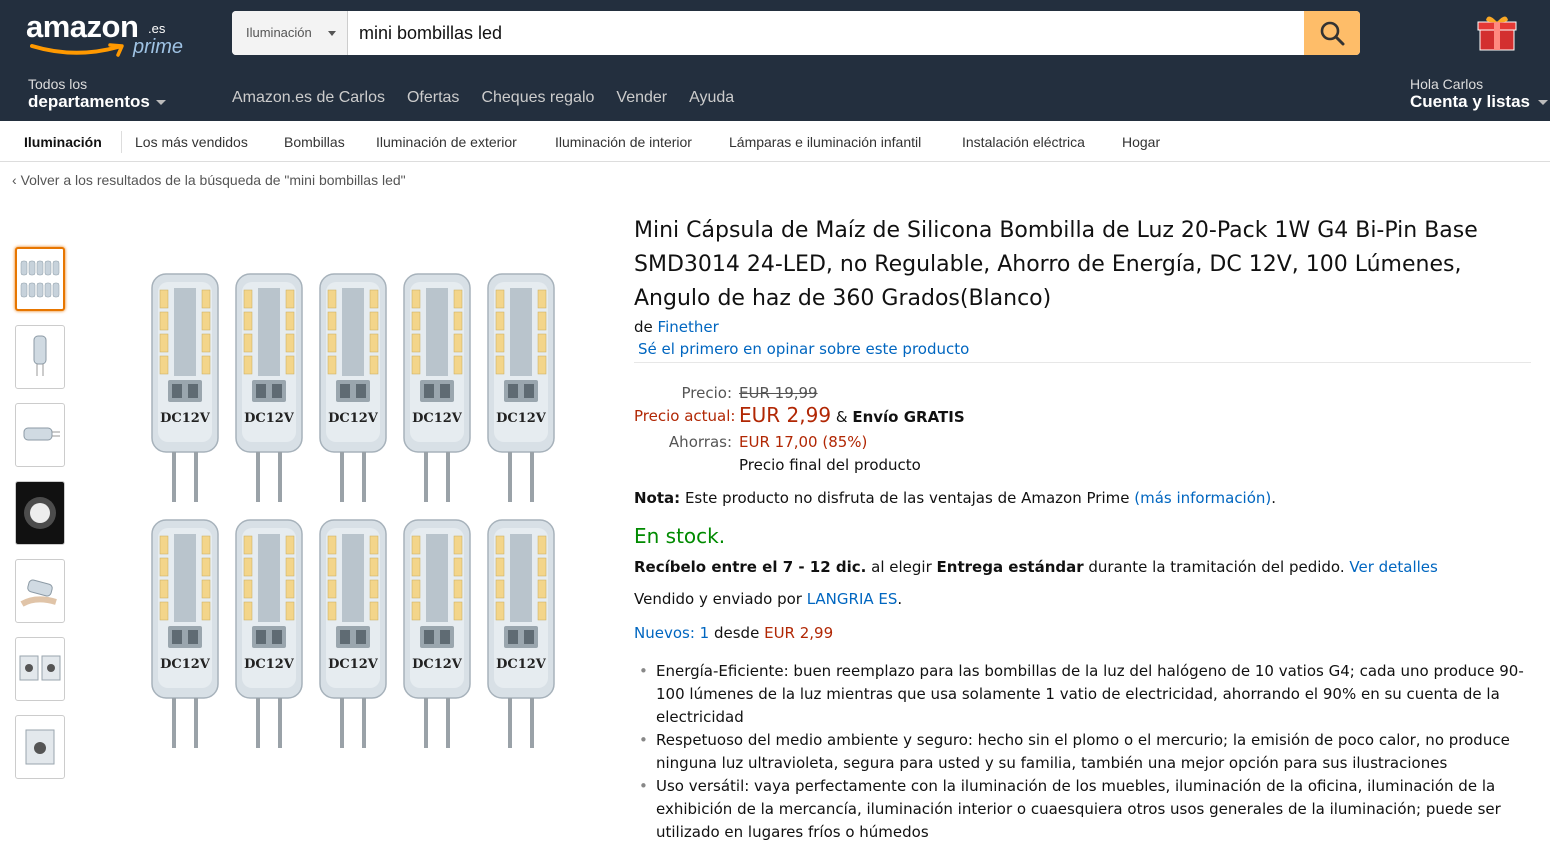 The height and width of the screenshot is (844, 1550). I want to click on brand-link: Finether, so click(688, 327).